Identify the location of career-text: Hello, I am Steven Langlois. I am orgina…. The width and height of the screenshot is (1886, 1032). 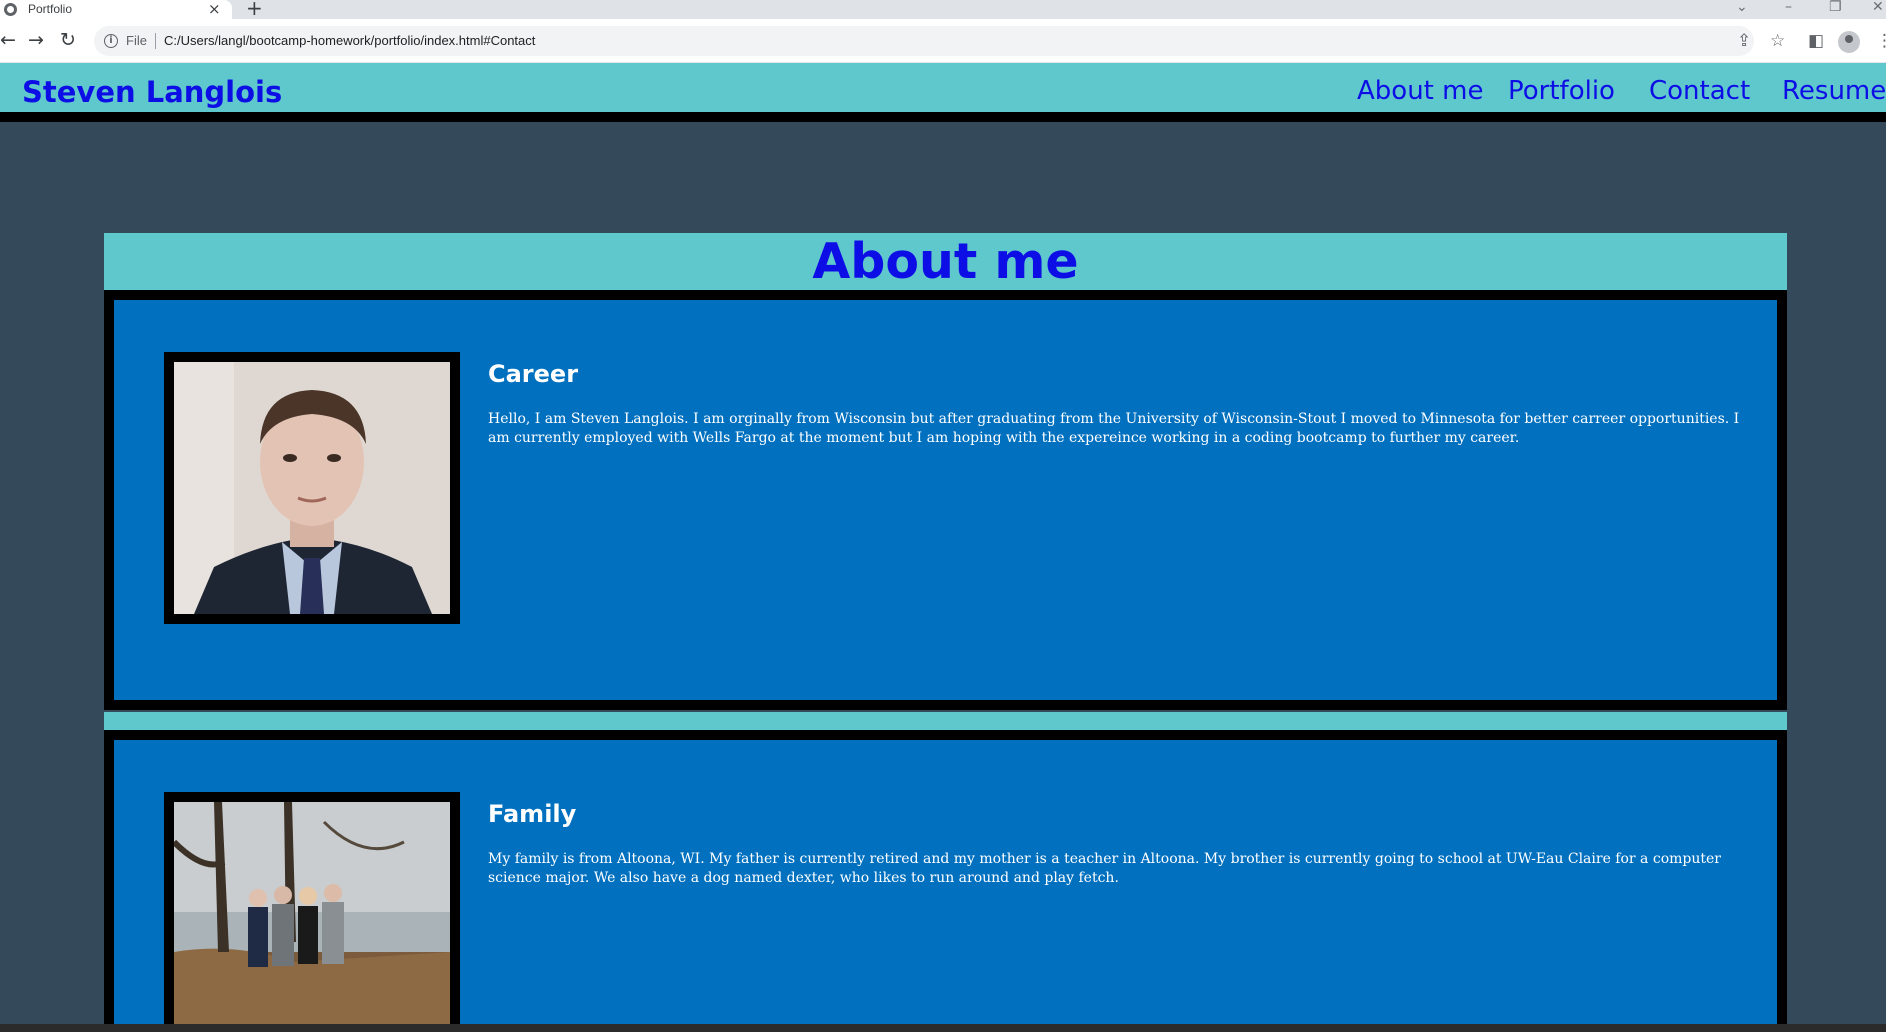
(1114, 428).